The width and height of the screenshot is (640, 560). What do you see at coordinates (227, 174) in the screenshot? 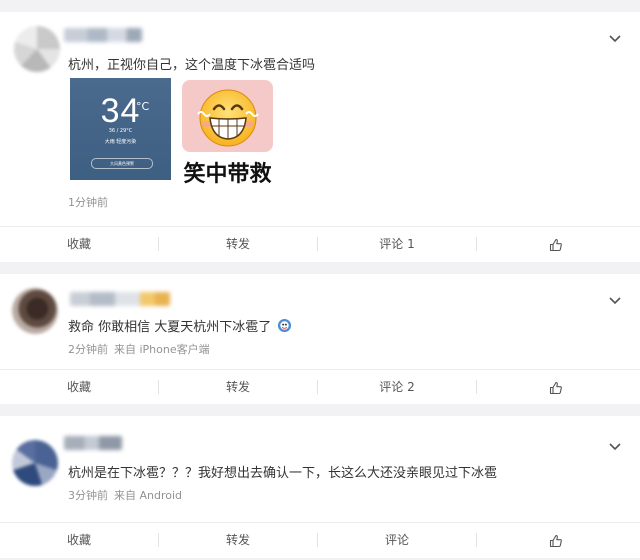
I see `sticker-caption: 笑中带救` at bounding box center [227, 174].